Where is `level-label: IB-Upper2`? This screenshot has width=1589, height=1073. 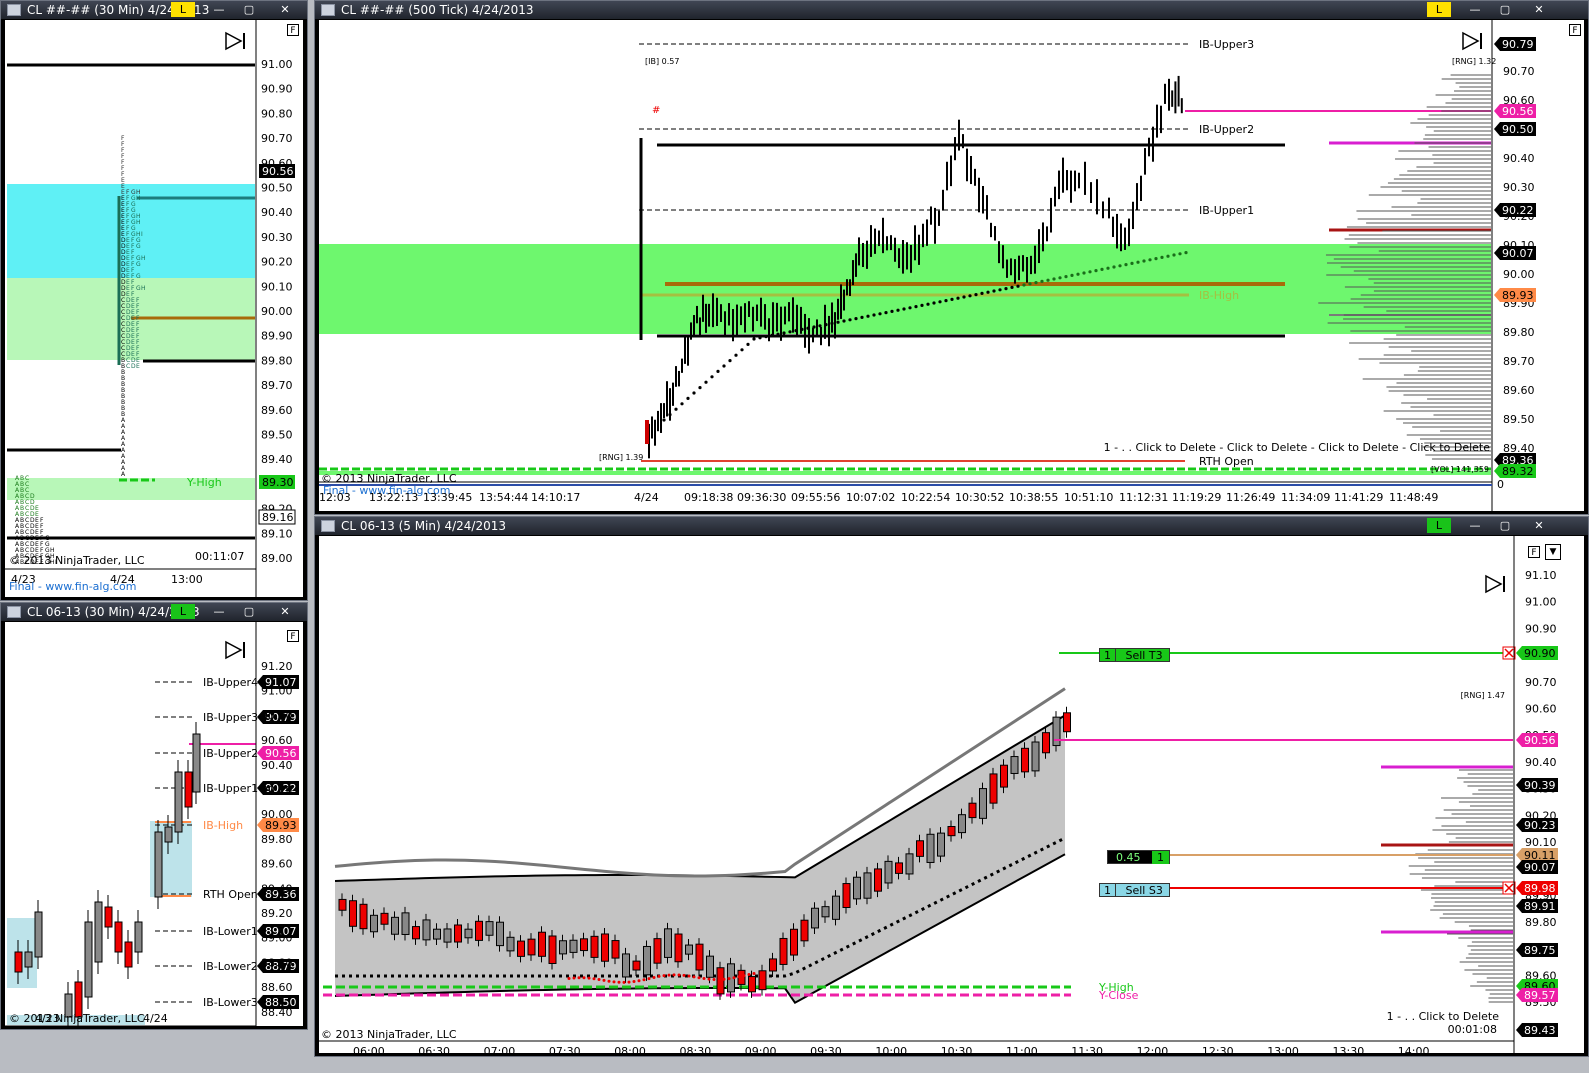
level-label: IB-Upper2 is located at coordinates (230, 753).